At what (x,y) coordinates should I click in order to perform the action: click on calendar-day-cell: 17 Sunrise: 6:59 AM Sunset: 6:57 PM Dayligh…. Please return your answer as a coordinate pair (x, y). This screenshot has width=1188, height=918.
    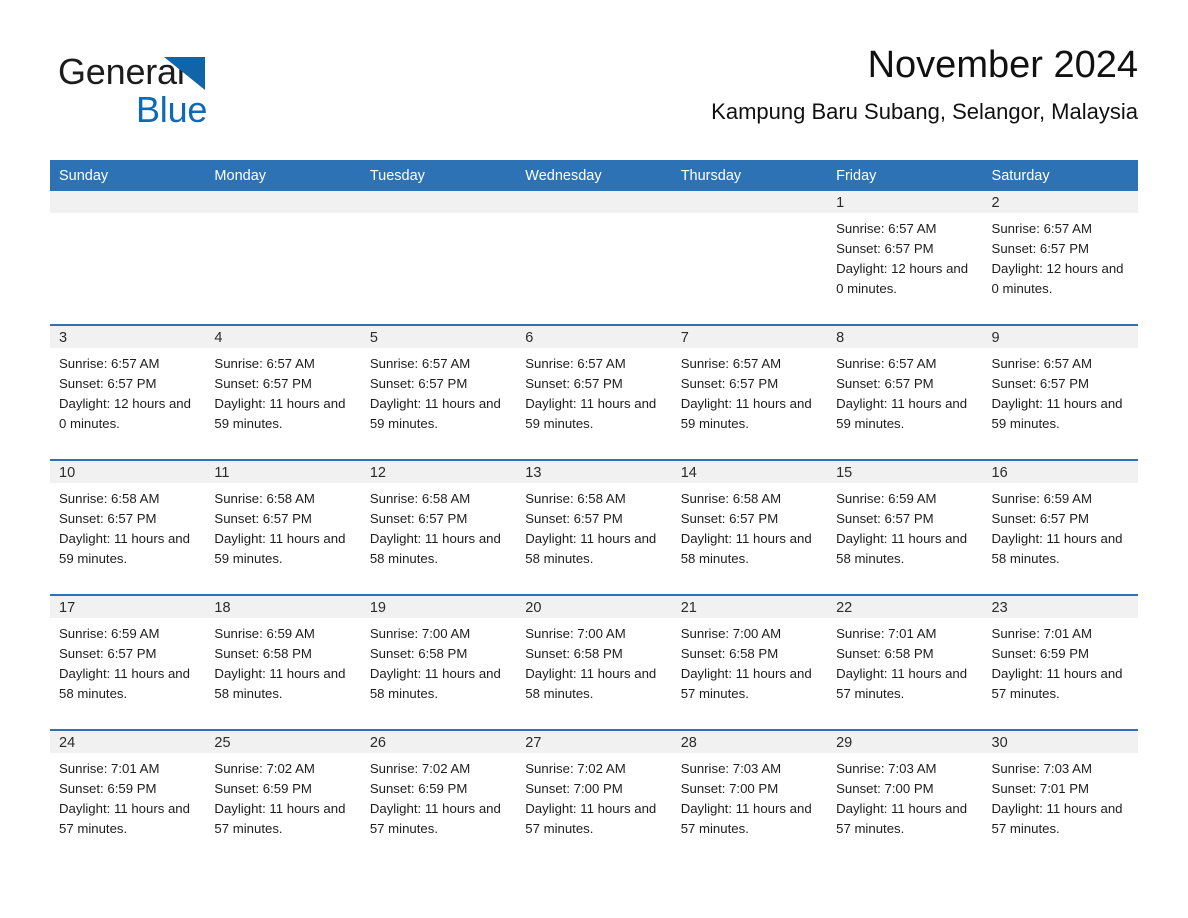
    Looking at the image, I should click on (128, 662).